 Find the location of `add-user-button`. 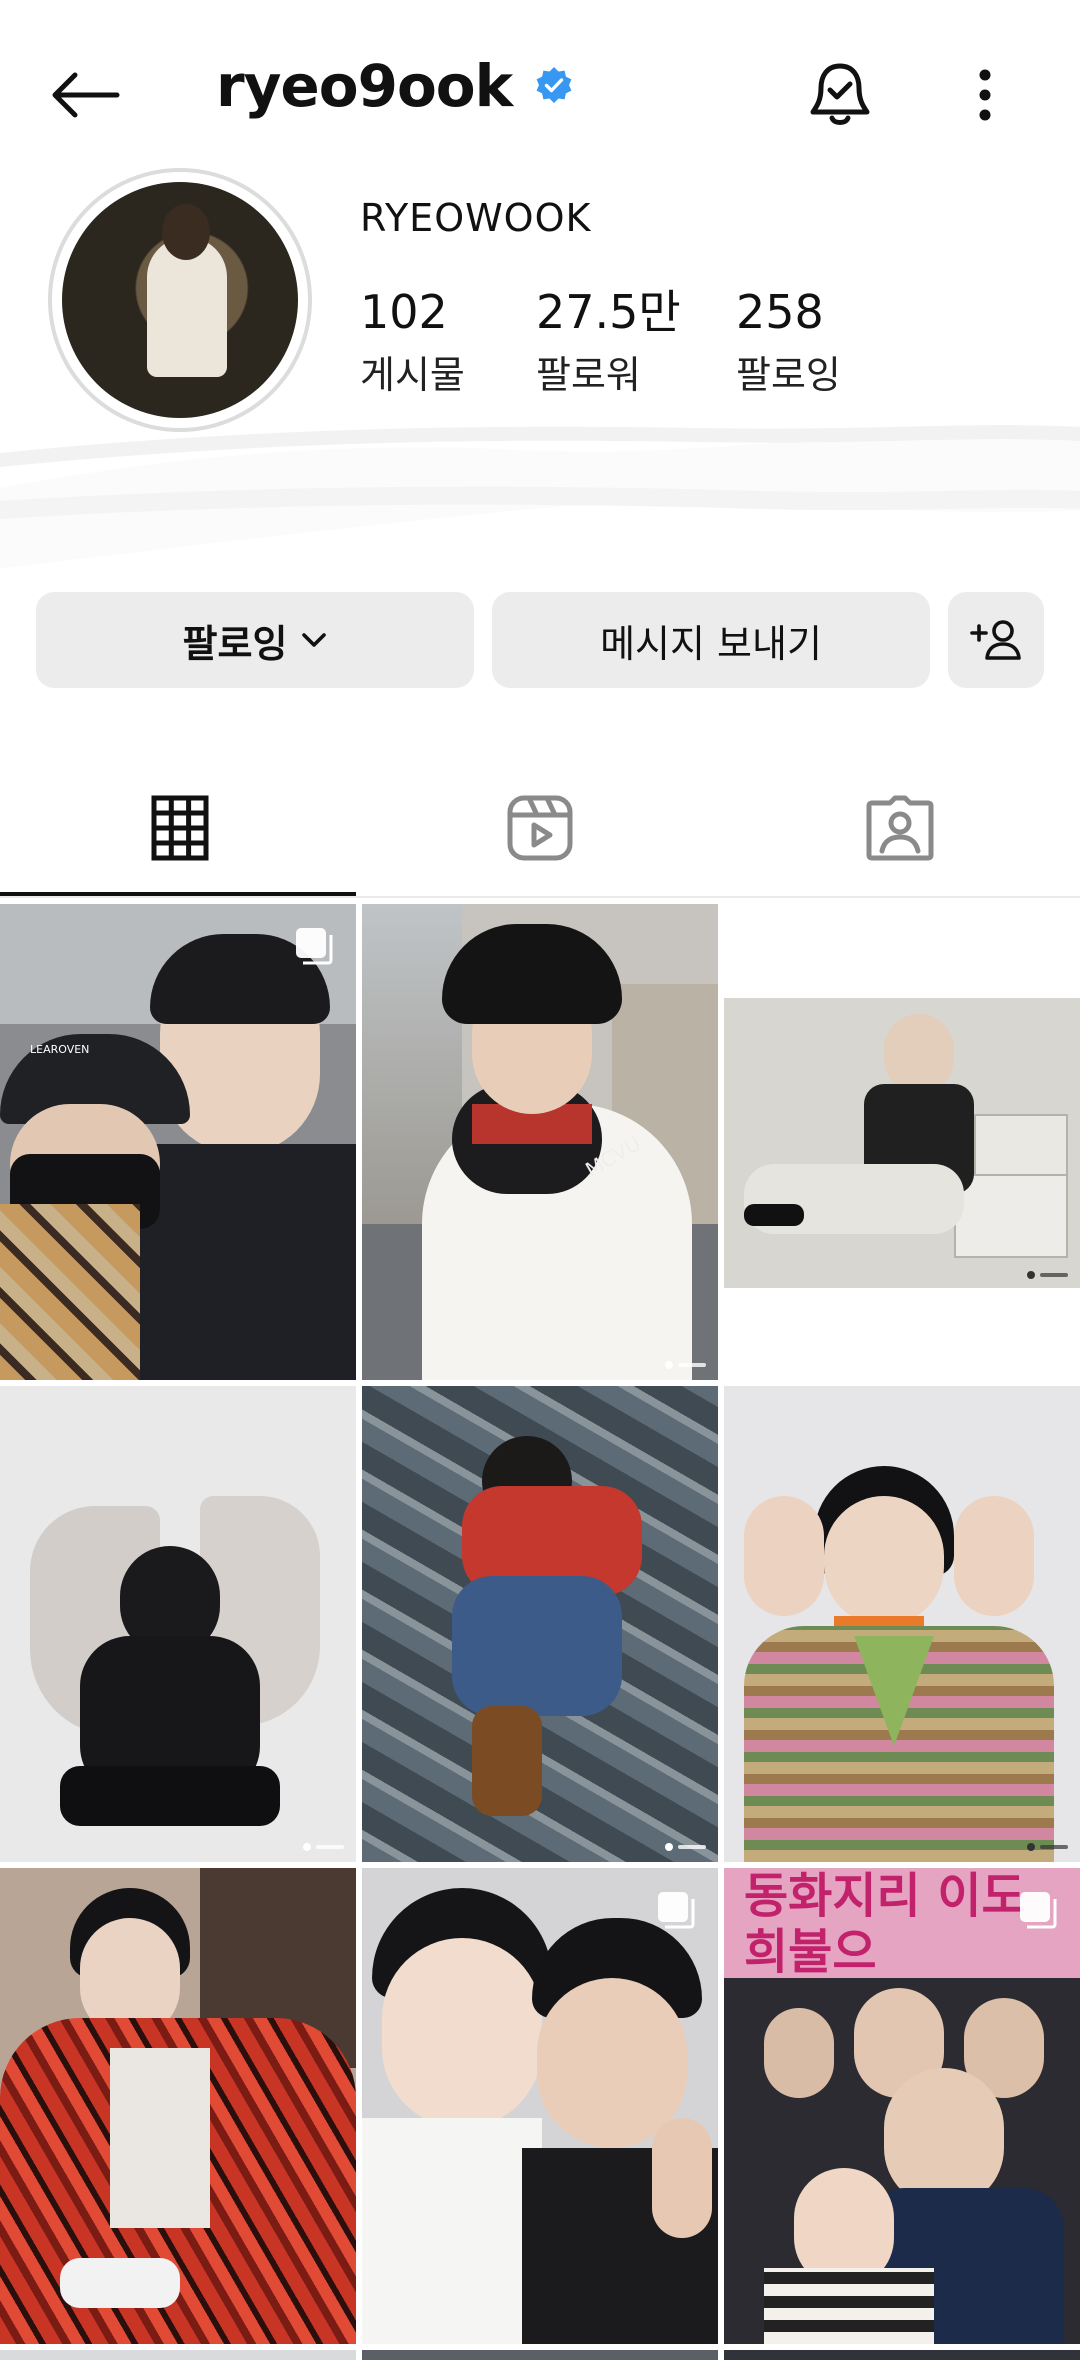

add-user-button is located at coordinates (996, 640).